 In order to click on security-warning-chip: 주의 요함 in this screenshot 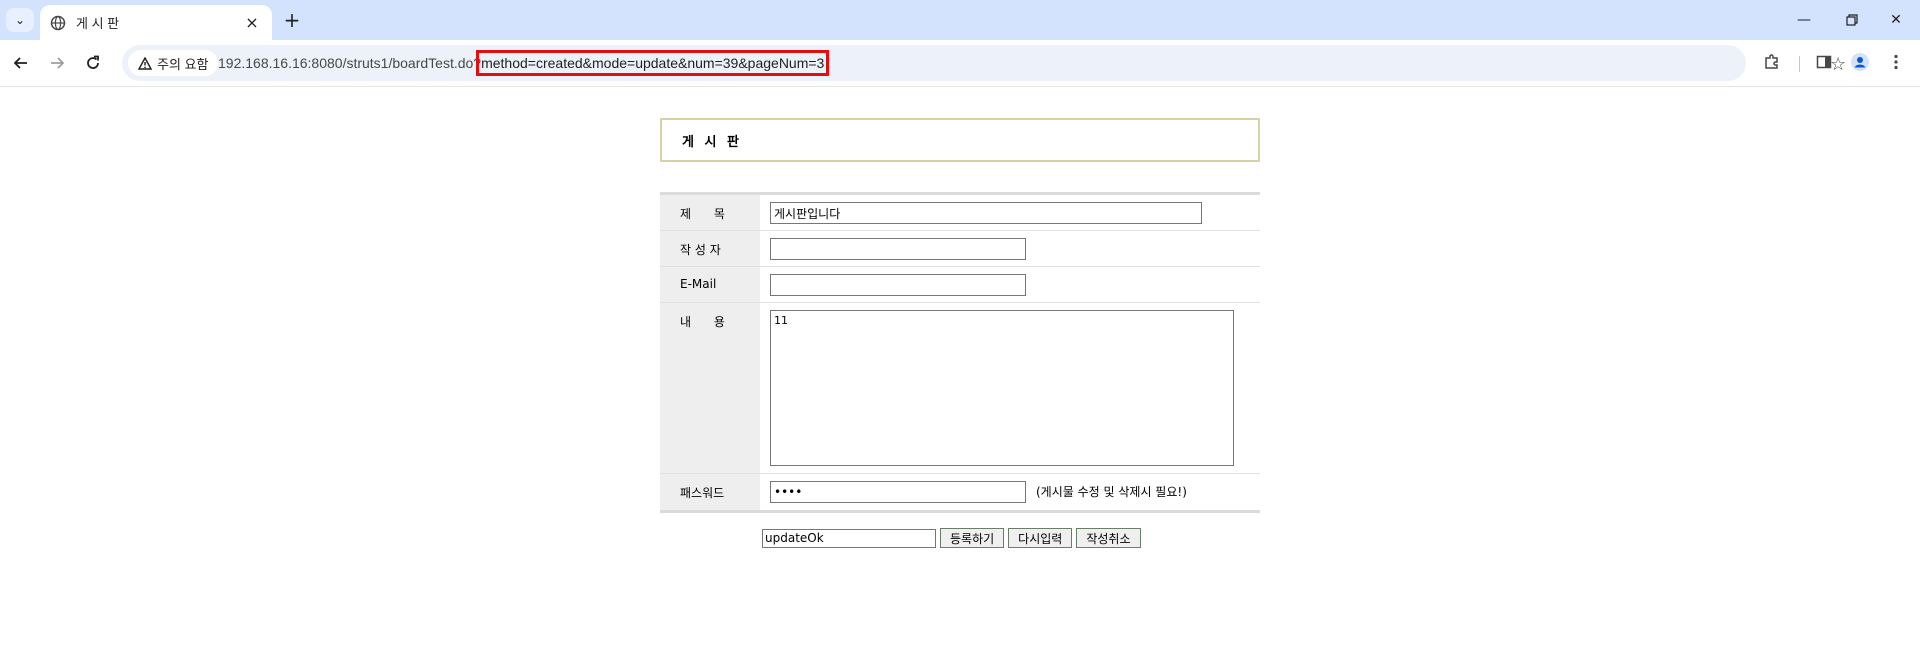, I will do `click(173, 63)`.